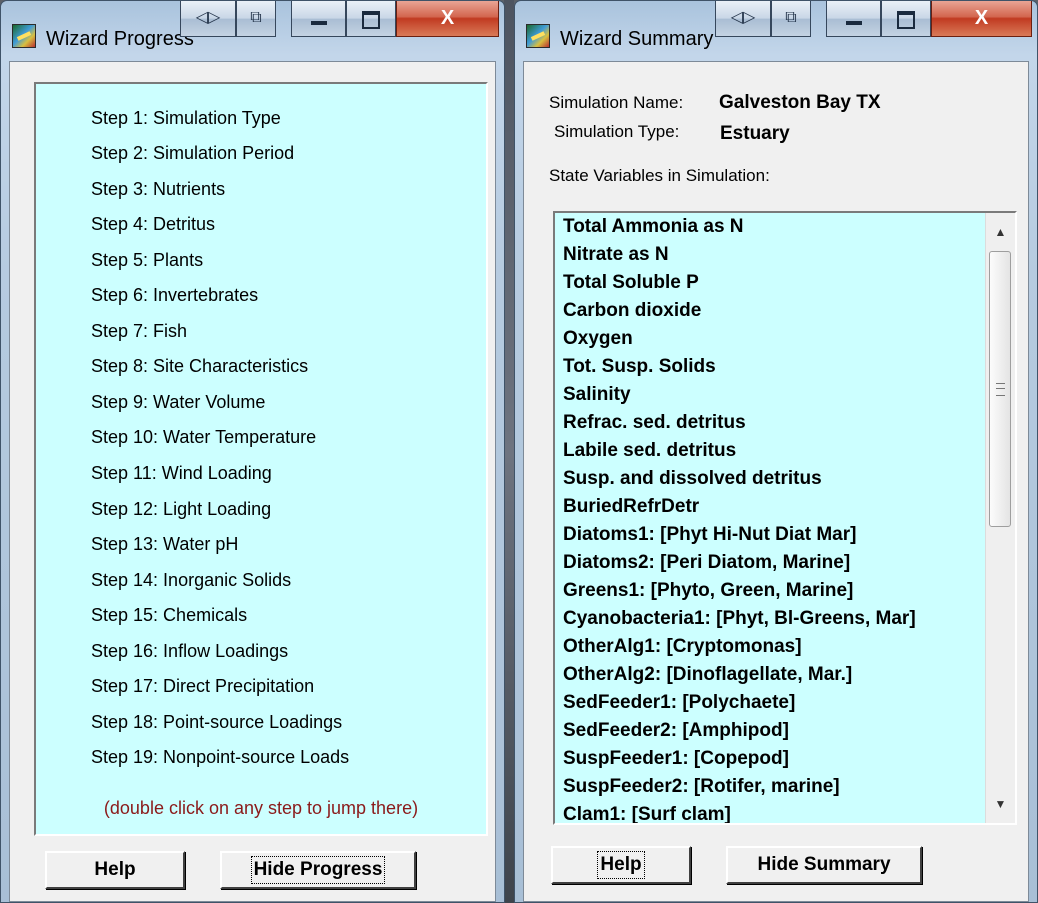 The height and width of the screenshot is (903, 1038). I want to click on list-item: Diatoms2: [Peri Diatom, Marine], so click(706, 563).